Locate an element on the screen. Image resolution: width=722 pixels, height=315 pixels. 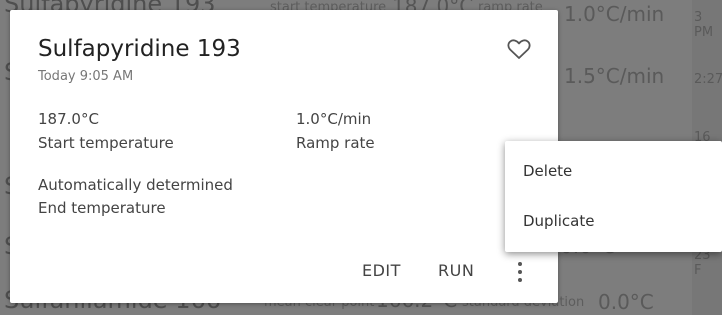
list-item-value: 1.5°C/min is located at coordinates (614, 76).